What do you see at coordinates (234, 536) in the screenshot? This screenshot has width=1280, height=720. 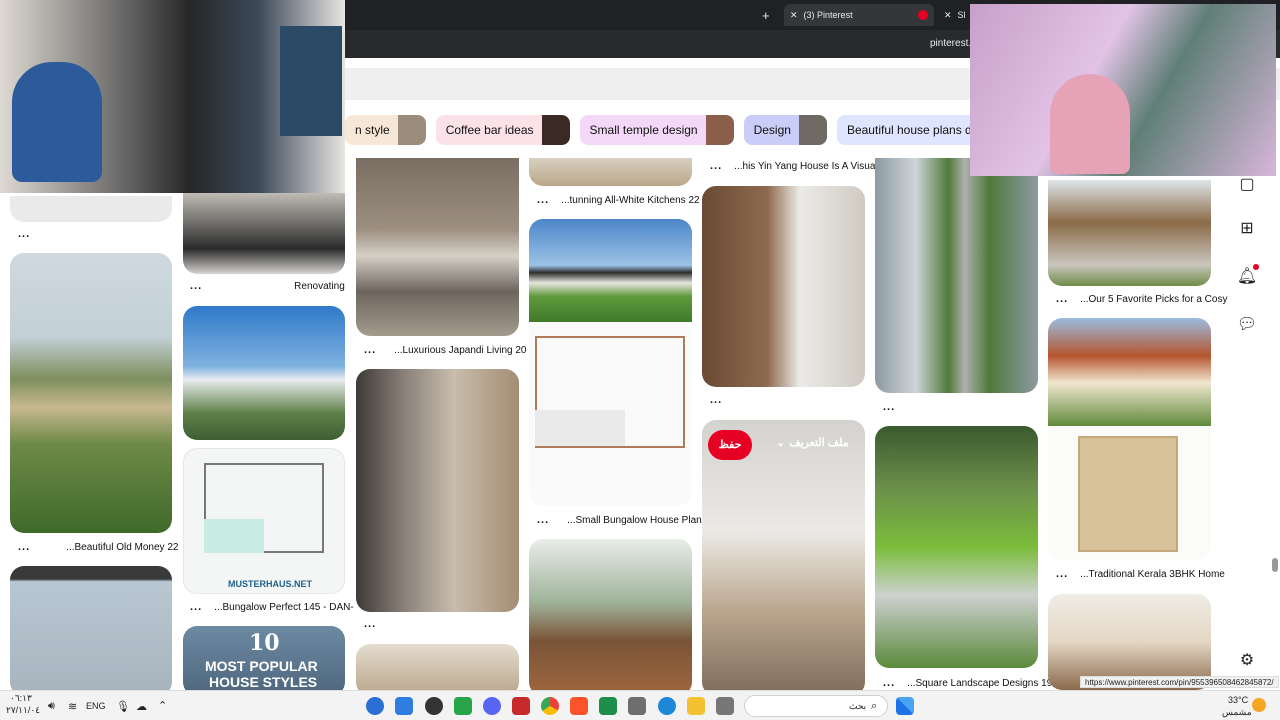 I see `floor-plan-highlight` at bounding box center [234, 536].